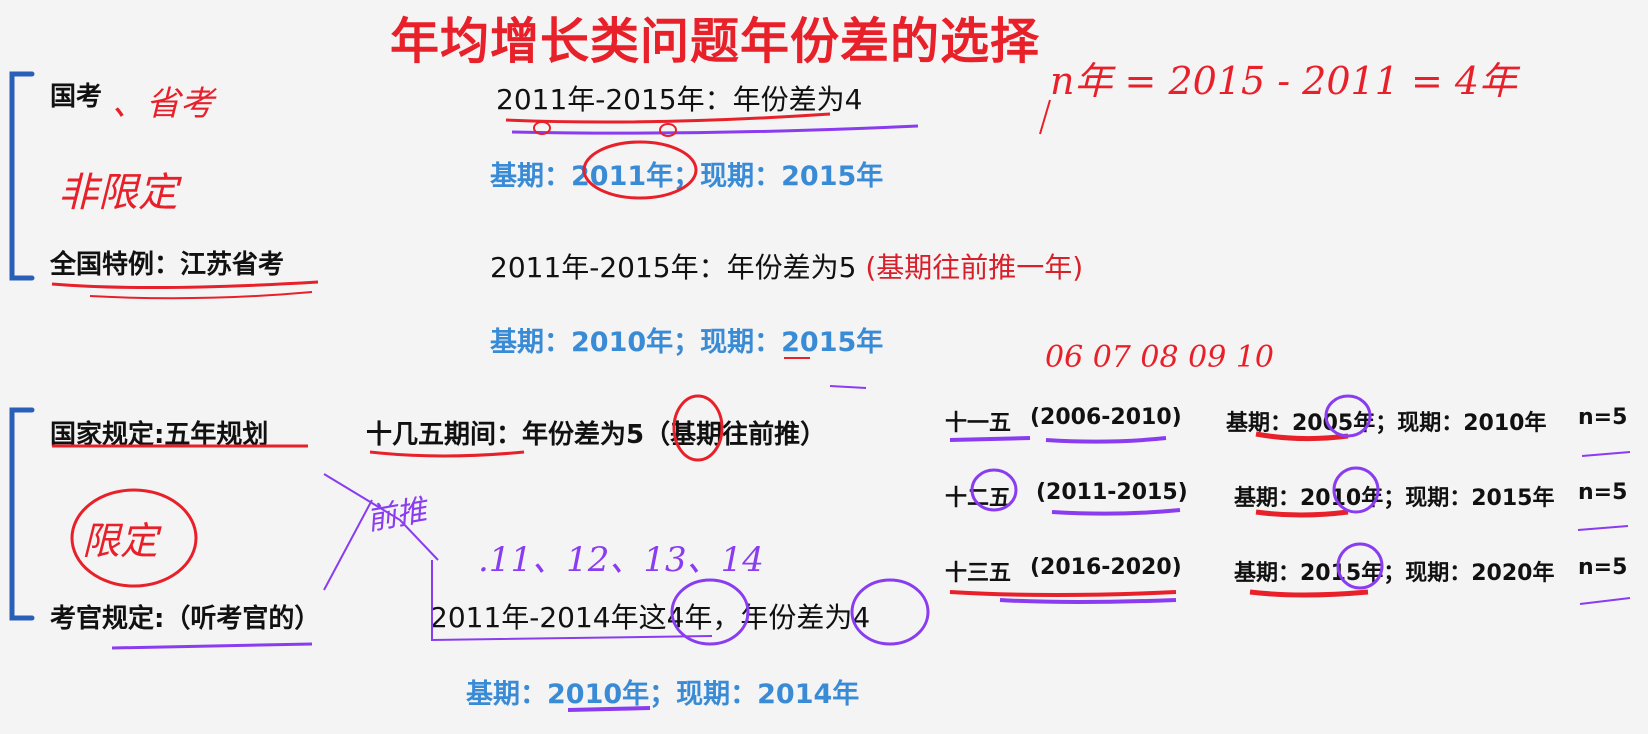 The height and width of the screenshot is (734, 1648). What do you see at coordinates (663, 694) in the screenshot?
I see `base-current-row4: 基期：2010年；现期：2014年` at bounding box center [663, 694].